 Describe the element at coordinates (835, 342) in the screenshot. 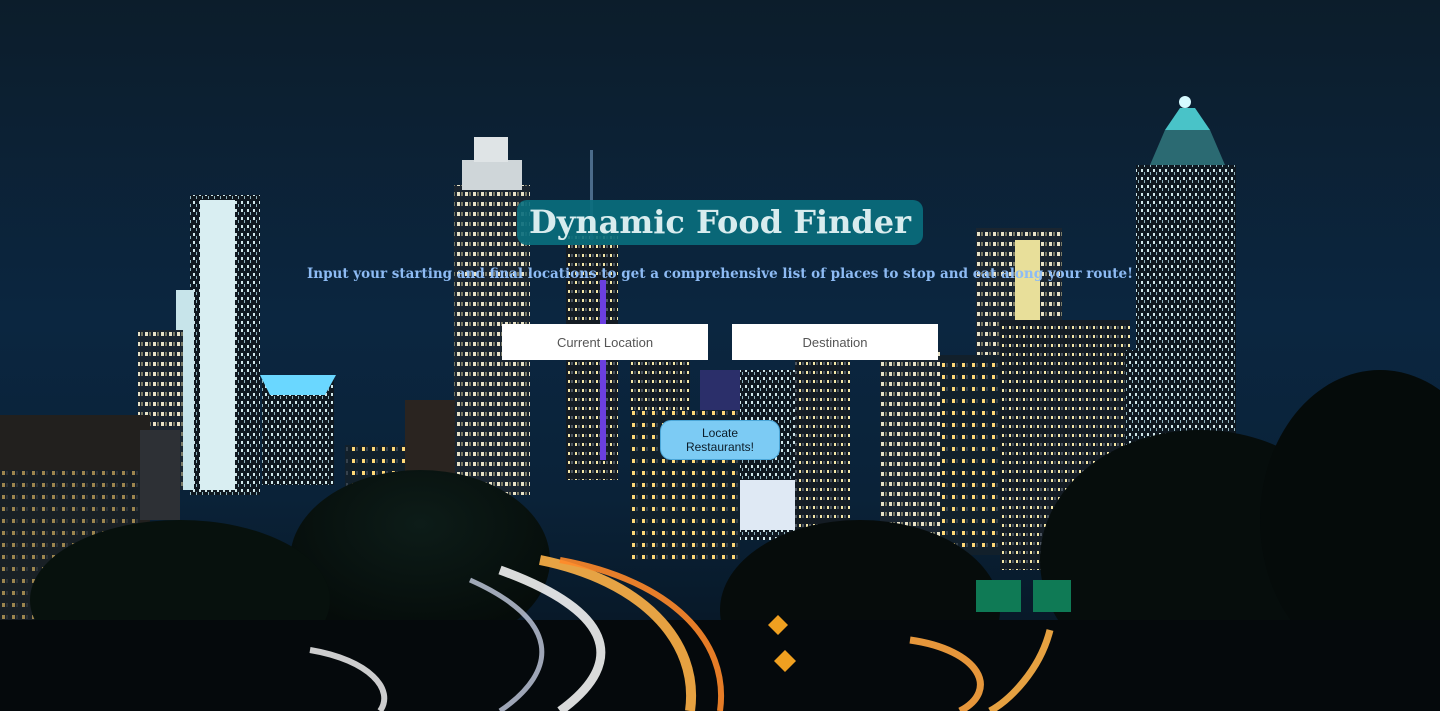

I see `destination-input` at that location.